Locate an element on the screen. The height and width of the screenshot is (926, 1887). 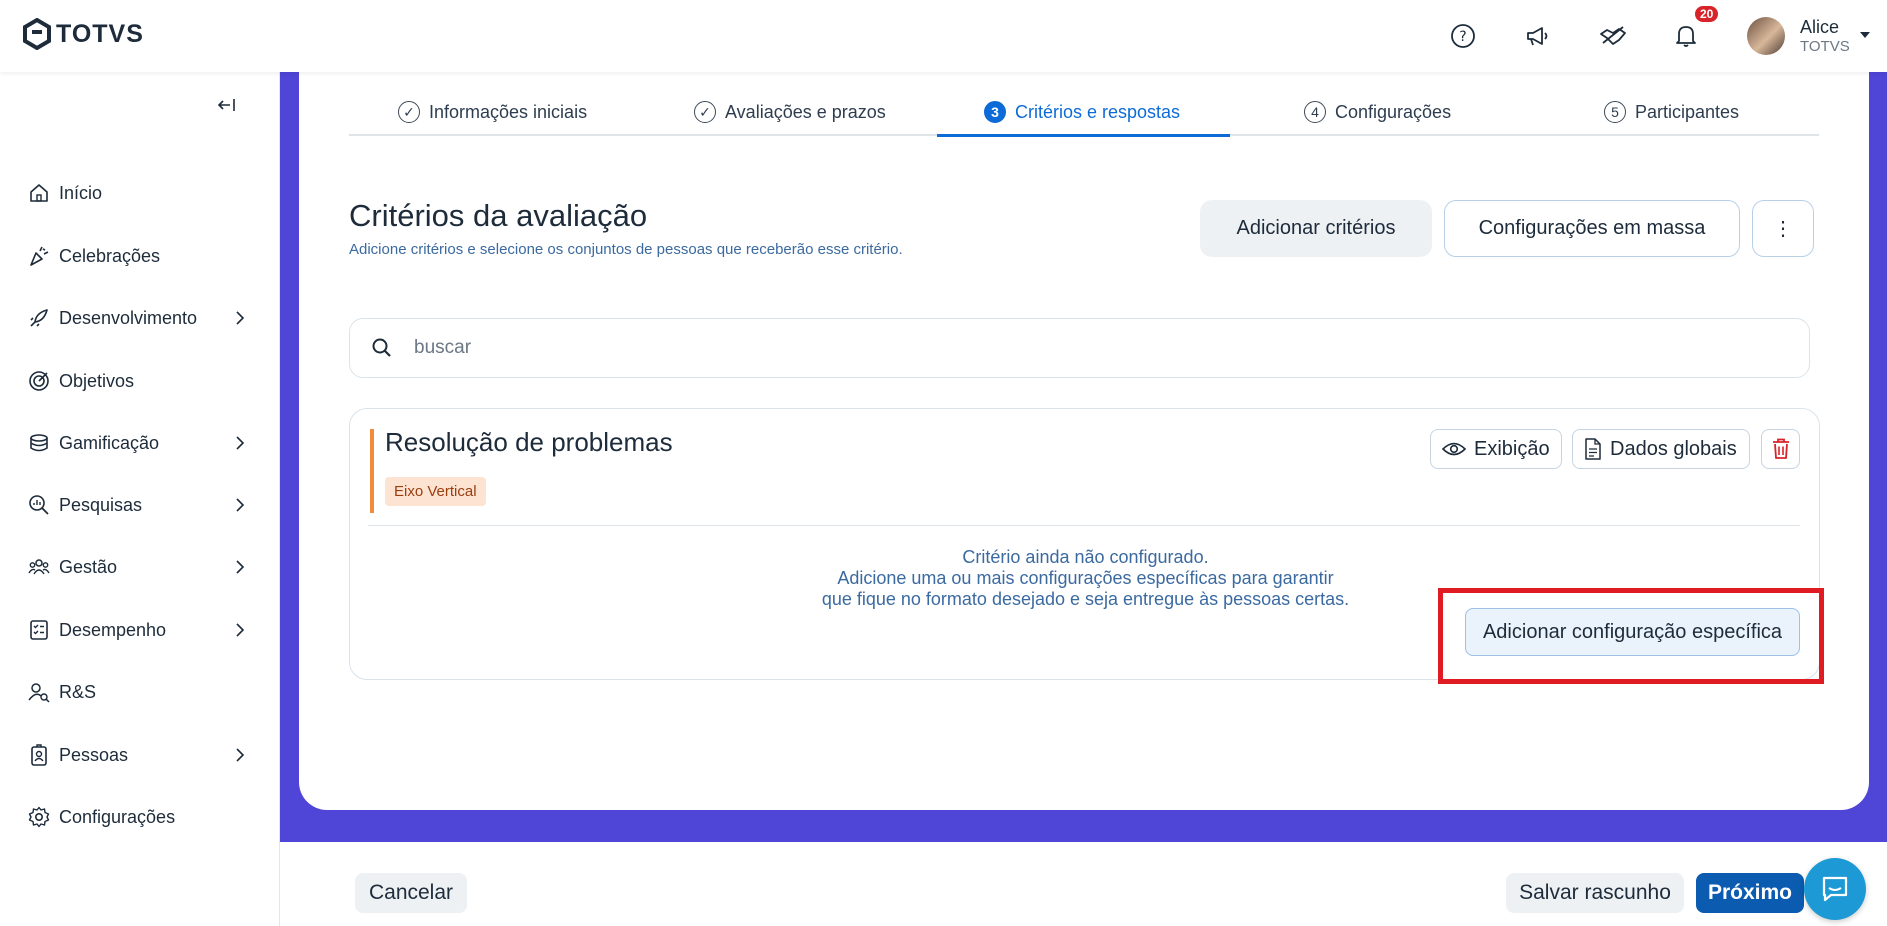
more-options-button: ⋮ is located at coordinates (1783, 228).